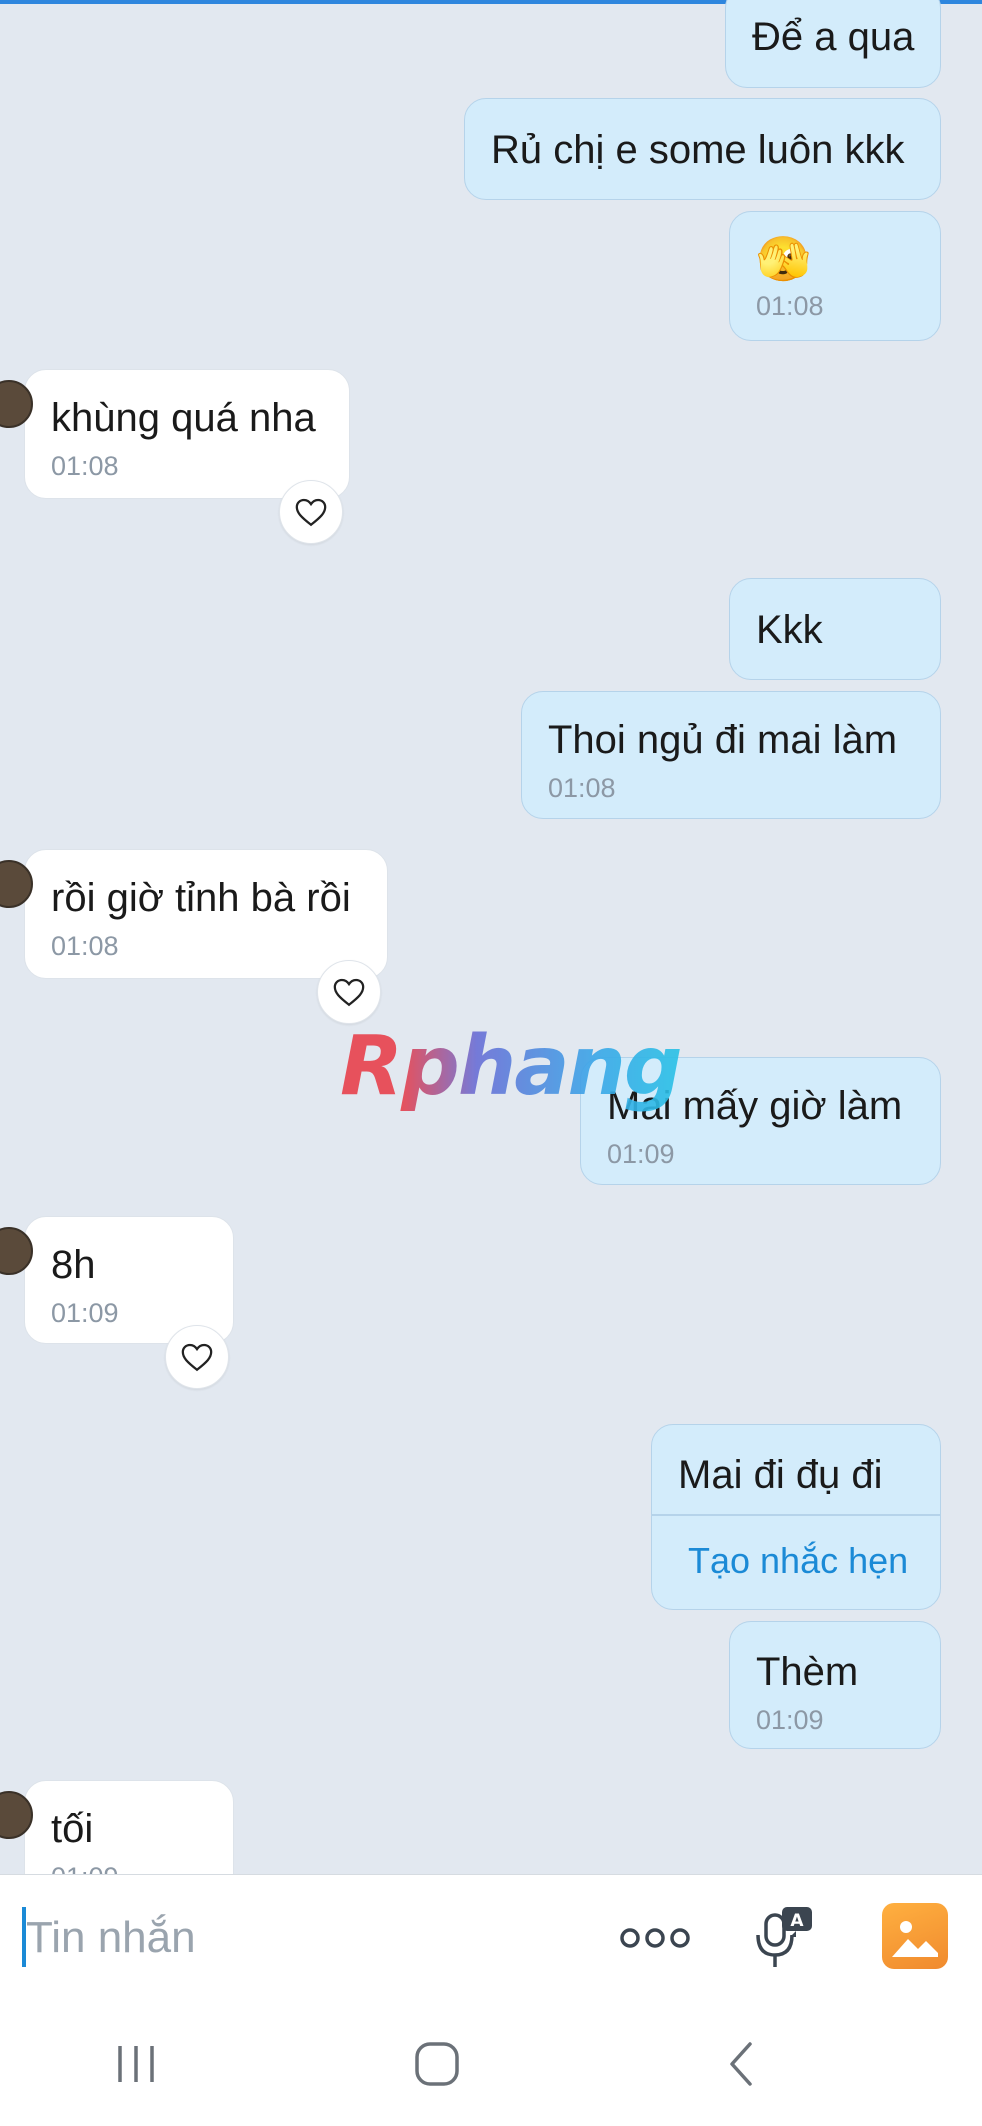 The height and width of the screenshot is (2126, 982). Describe the element at coordinates (511, 1066) in the screenshot. I see `watermark-logo: Rphang` at that location.